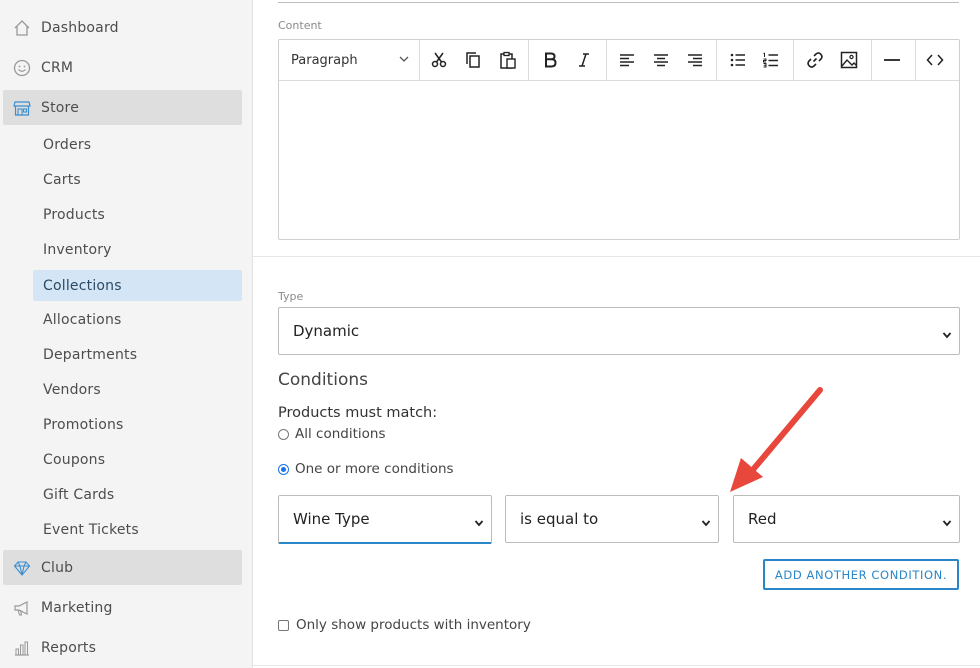 The image size is (980, 668). What do you see at coordinates (60, 107) in the screenshot?
I see `sidebar-item-label: Store` at bounding box center [60, 107].